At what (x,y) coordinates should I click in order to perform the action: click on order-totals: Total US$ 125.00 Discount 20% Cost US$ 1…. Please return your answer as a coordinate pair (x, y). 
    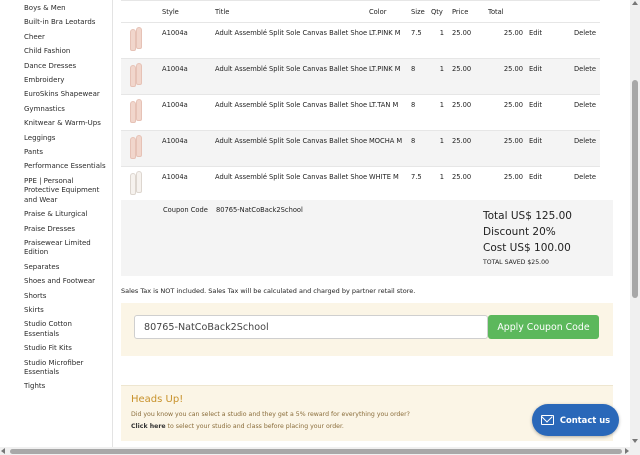
    Looking at the image, I should click on (527, 237).